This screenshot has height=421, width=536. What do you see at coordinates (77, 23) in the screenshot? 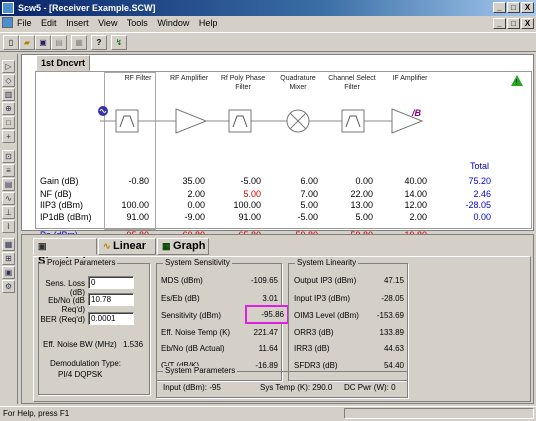
I see `menu-insert: Insert` at bounding box center [77, 23].